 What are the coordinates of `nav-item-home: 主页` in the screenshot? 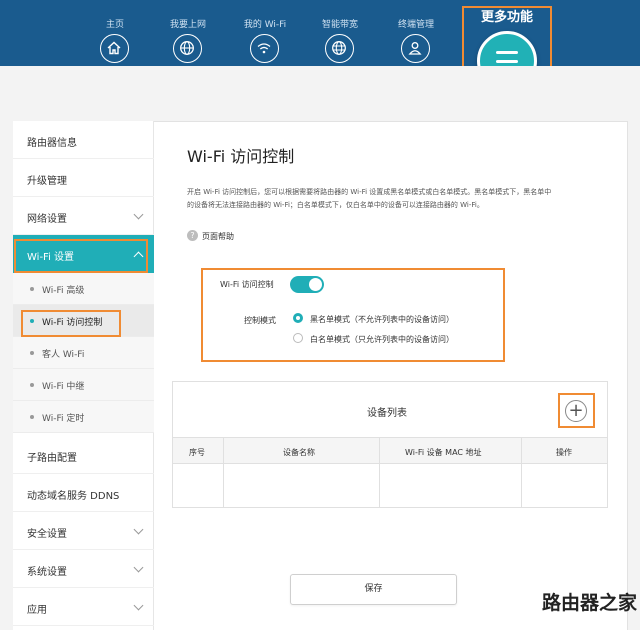 It's located at (115, 33).